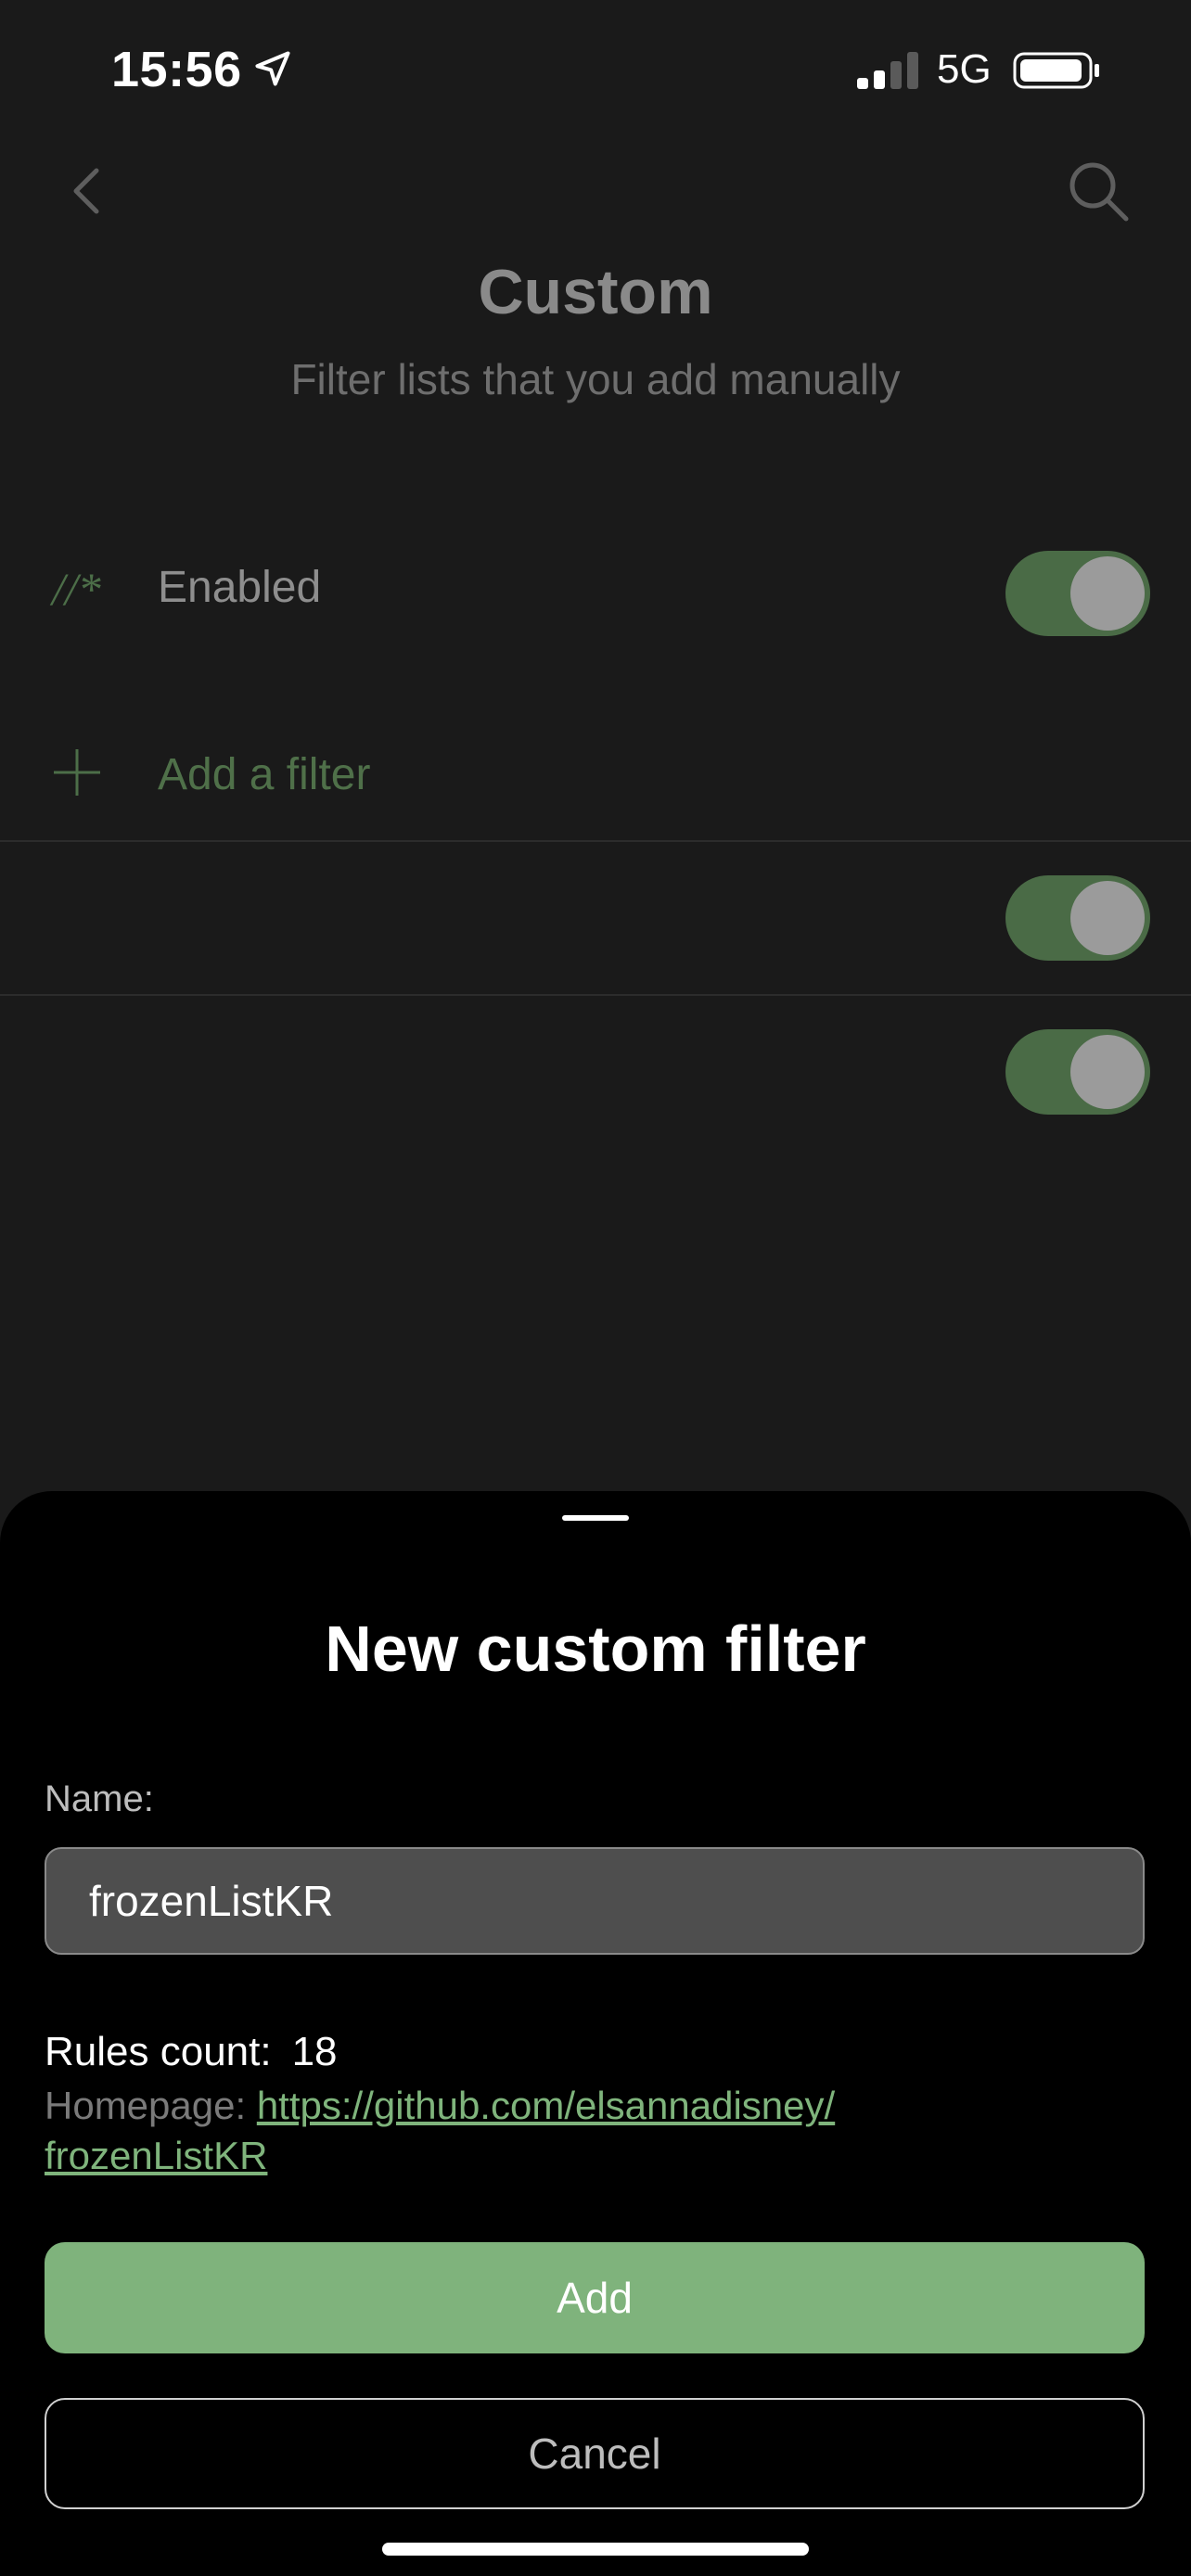 Image resolution: width=1191 pixels, height=2576 pixels. I want to click on home-indicator, so click(595, 2549).